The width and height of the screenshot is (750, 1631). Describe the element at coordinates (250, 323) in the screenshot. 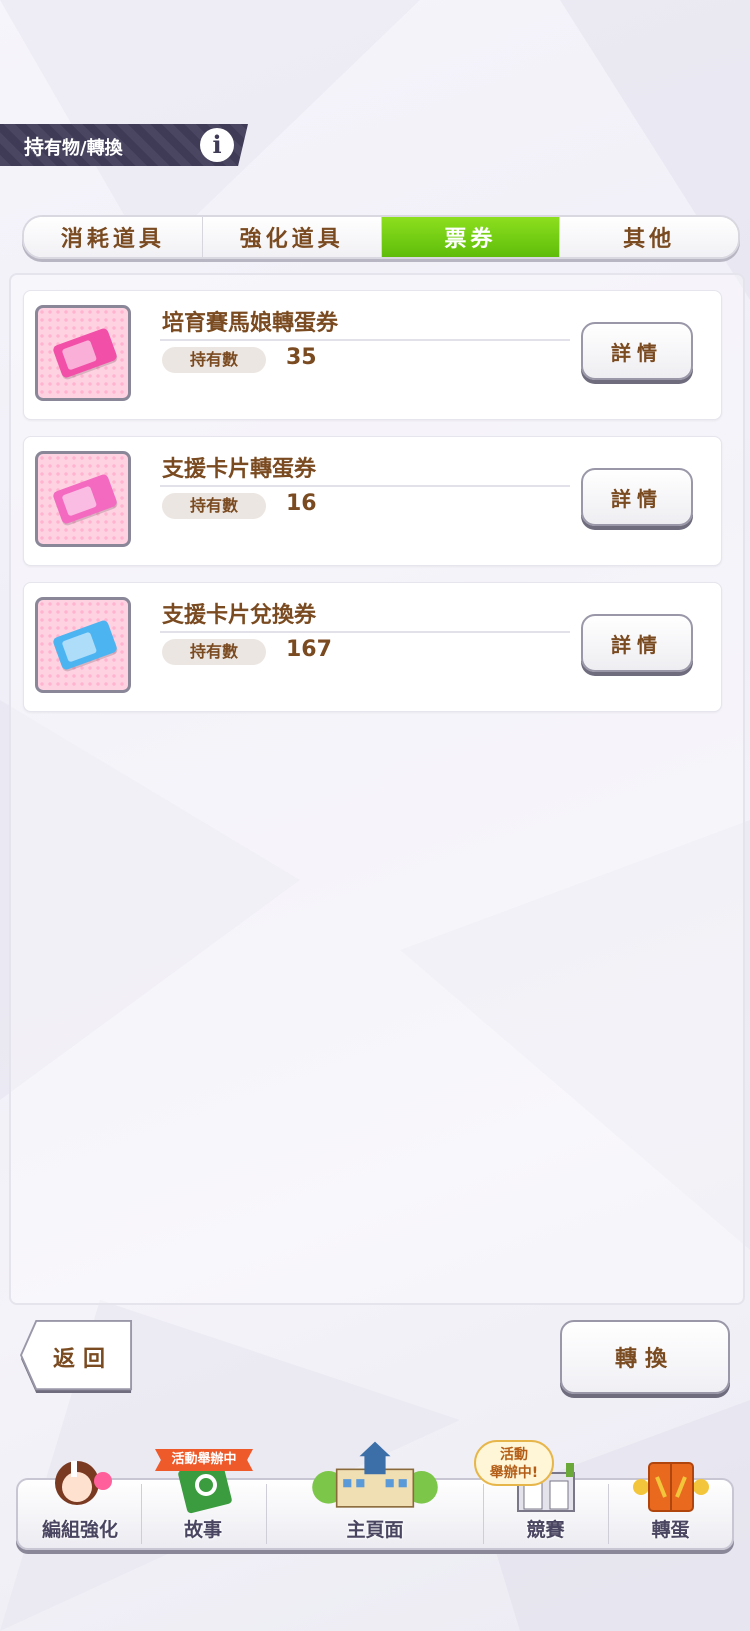

I see `item-name: 培育賽馬娘轉蛋券` at that location.